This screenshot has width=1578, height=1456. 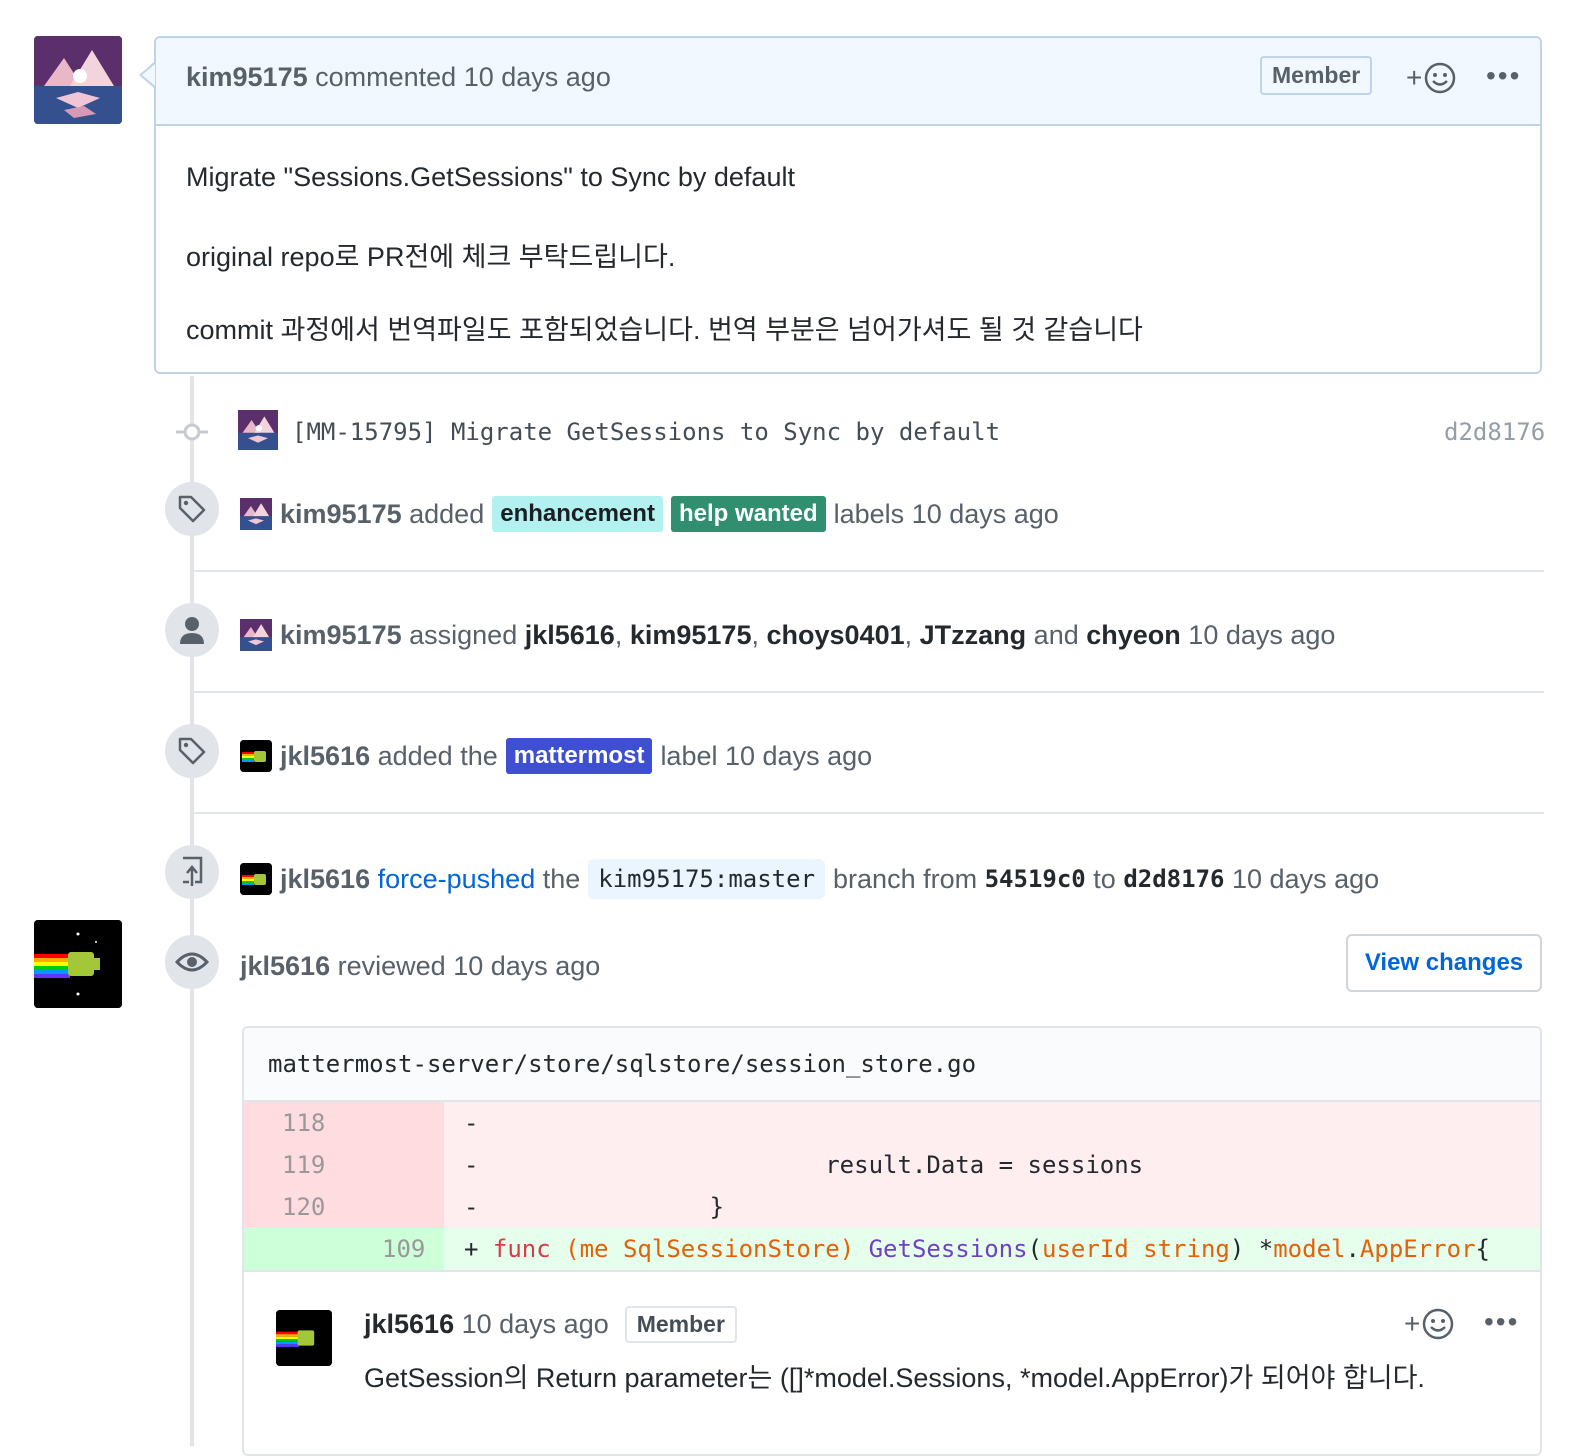 What do you see at coordinates (247, 77) in the screenshot?
I see `comment-author: kim95175` at bounding box center [247, 77].